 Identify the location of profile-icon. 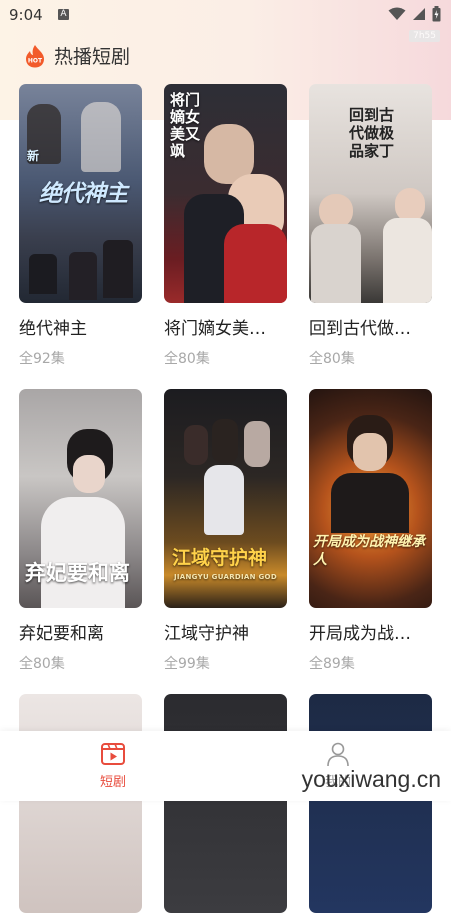
(338, 754).